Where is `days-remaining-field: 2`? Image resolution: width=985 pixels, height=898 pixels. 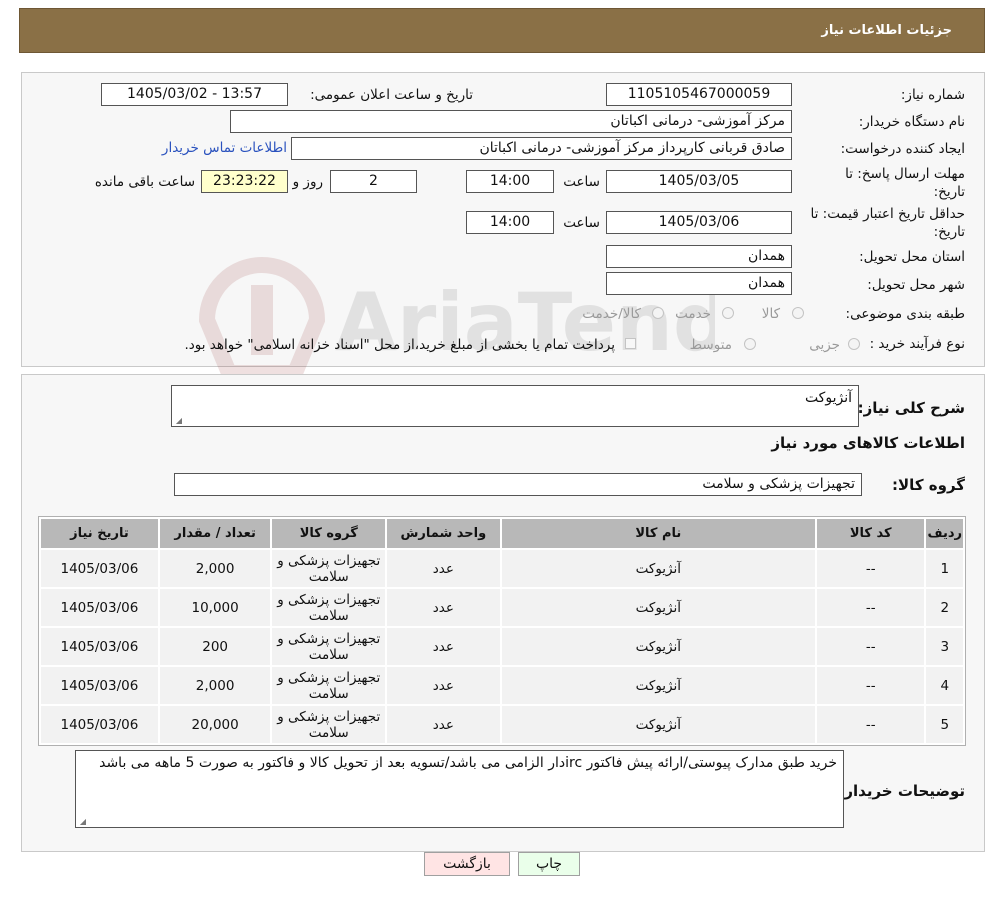
days-remaining-field: 2 is located at coordinates (373, 181).